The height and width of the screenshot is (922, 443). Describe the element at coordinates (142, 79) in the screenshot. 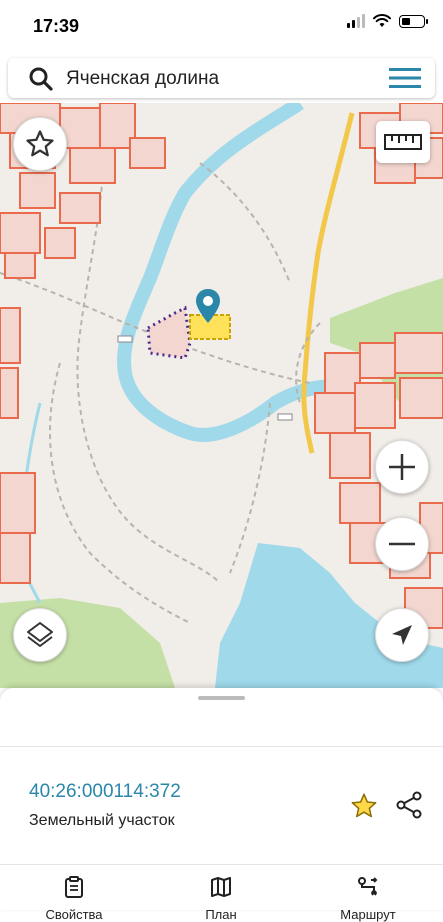

I see `search-input: Яченская долина` at that location.